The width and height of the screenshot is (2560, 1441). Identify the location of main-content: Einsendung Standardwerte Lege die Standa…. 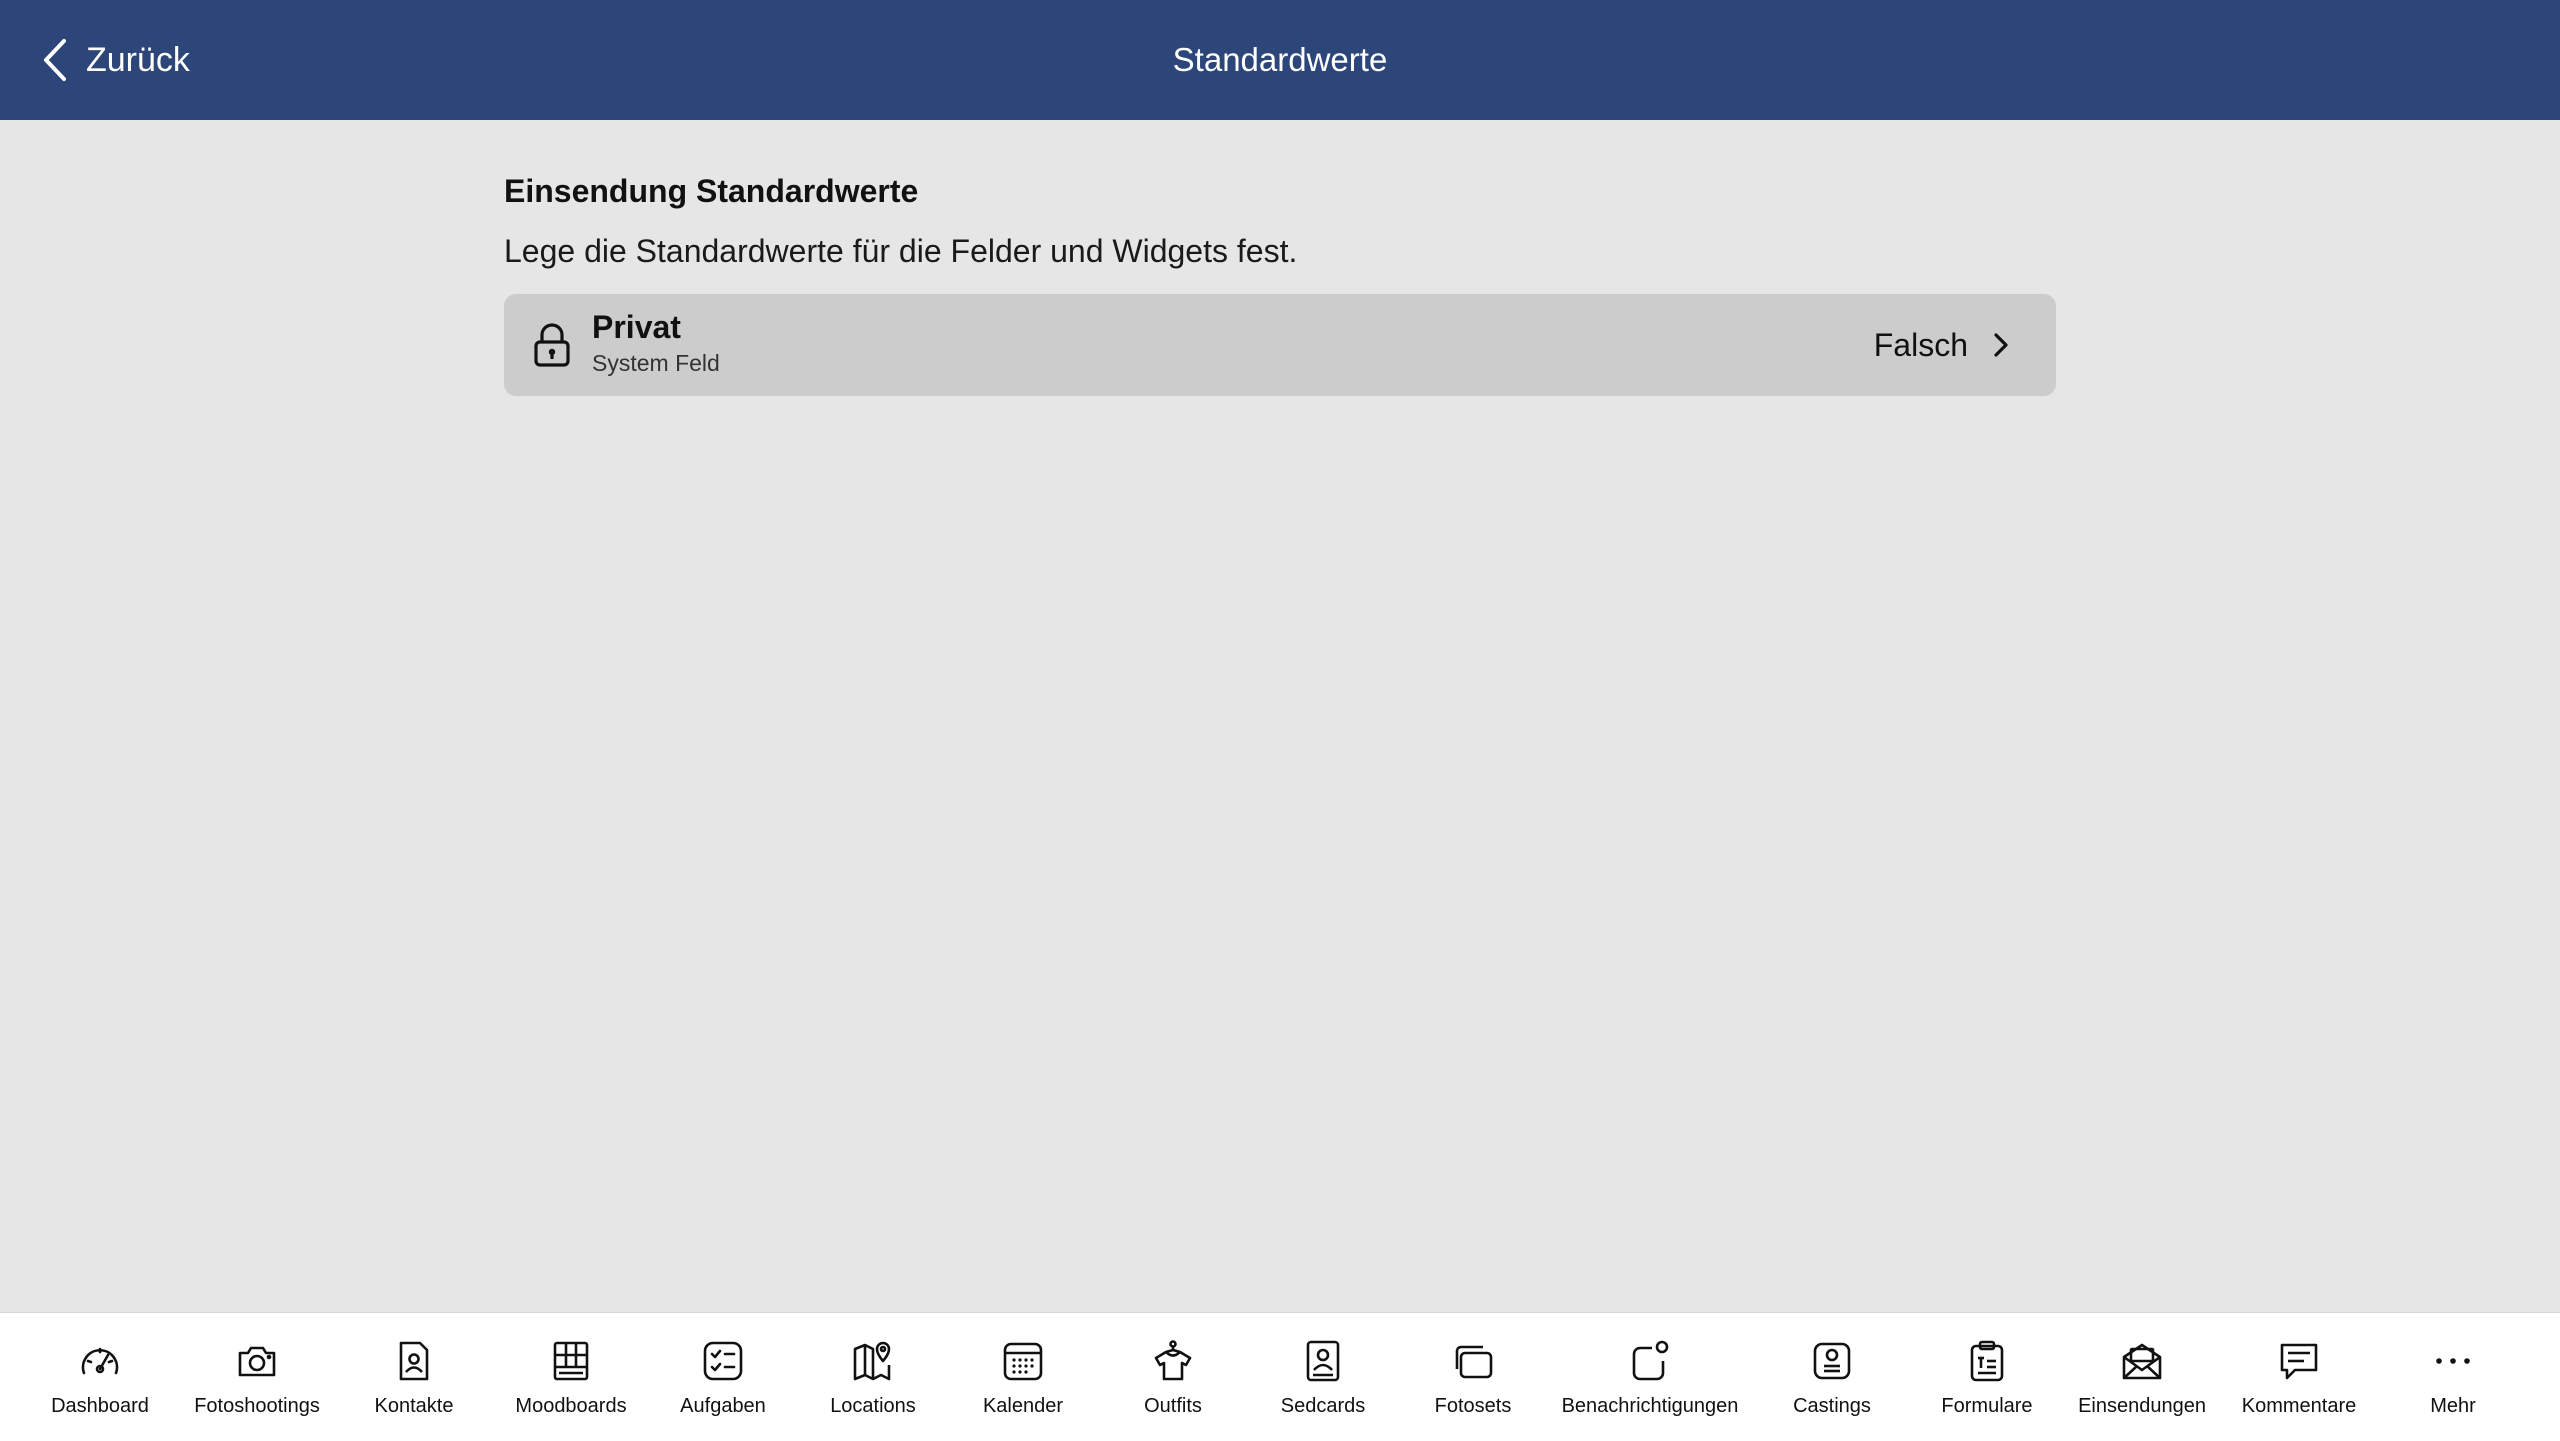
(1280, 282).